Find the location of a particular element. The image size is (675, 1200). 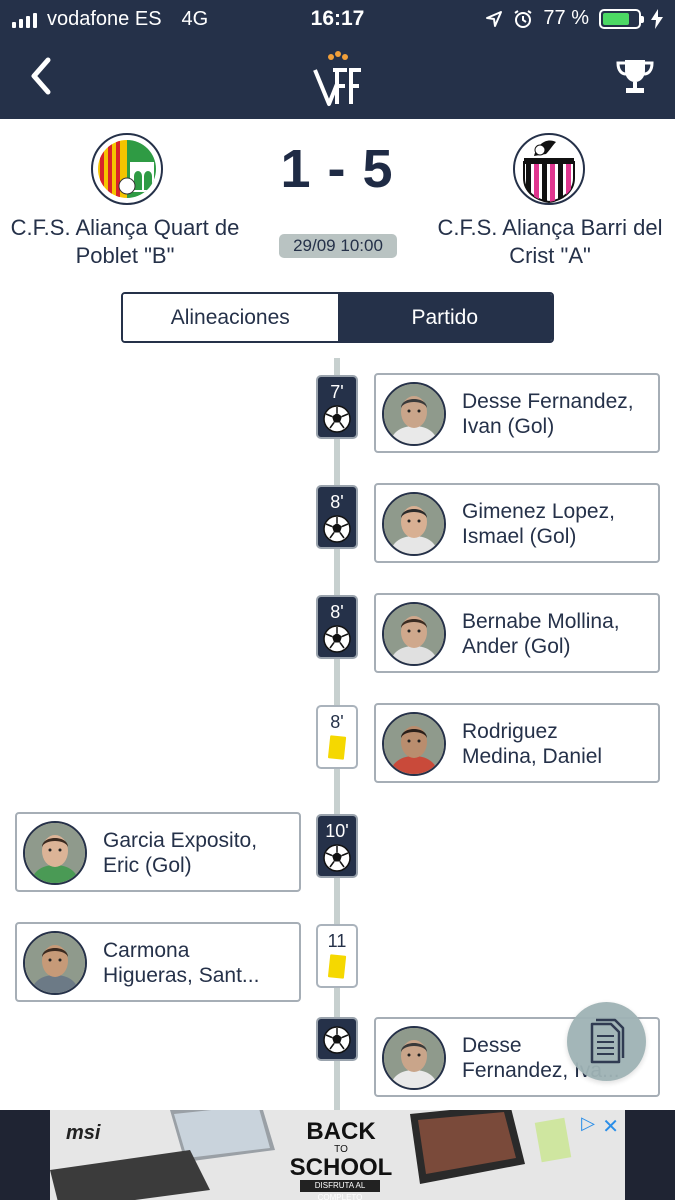

yellow-card-marker: 8' is located at coordinates (337, 737).